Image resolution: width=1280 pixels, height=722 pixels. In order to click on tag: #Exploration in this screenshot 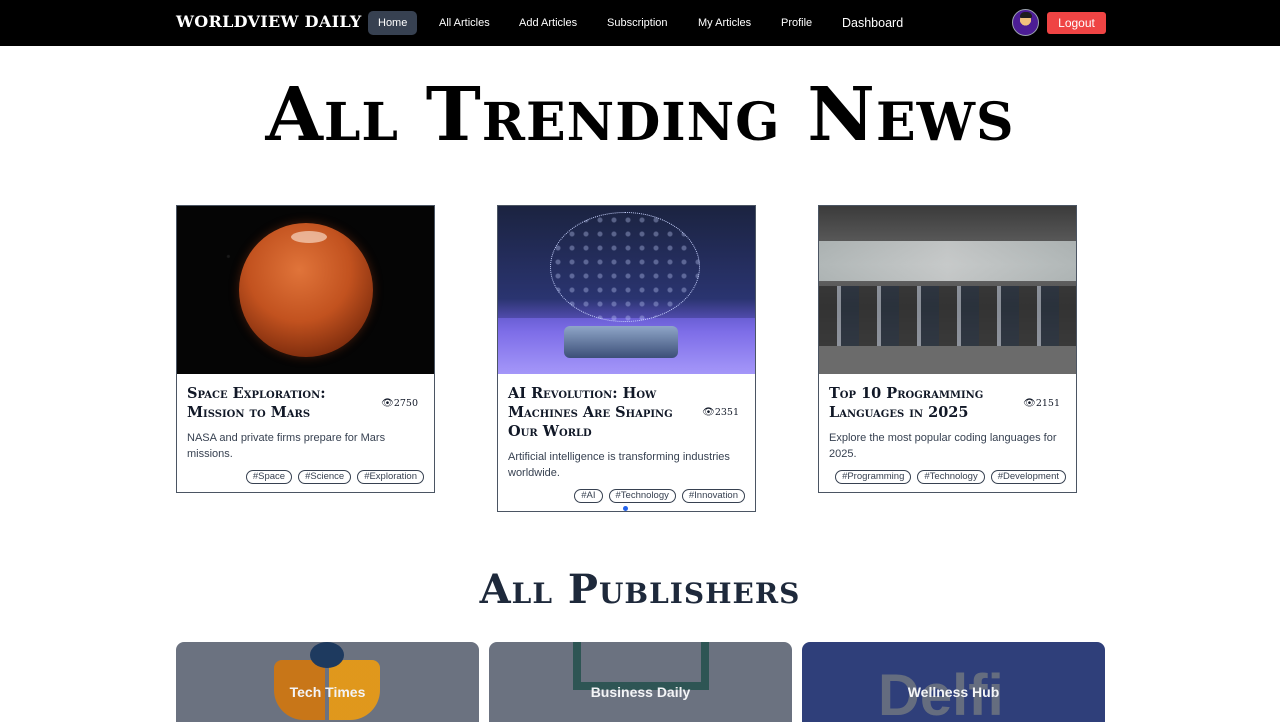, I will do `click(390, 477)`.